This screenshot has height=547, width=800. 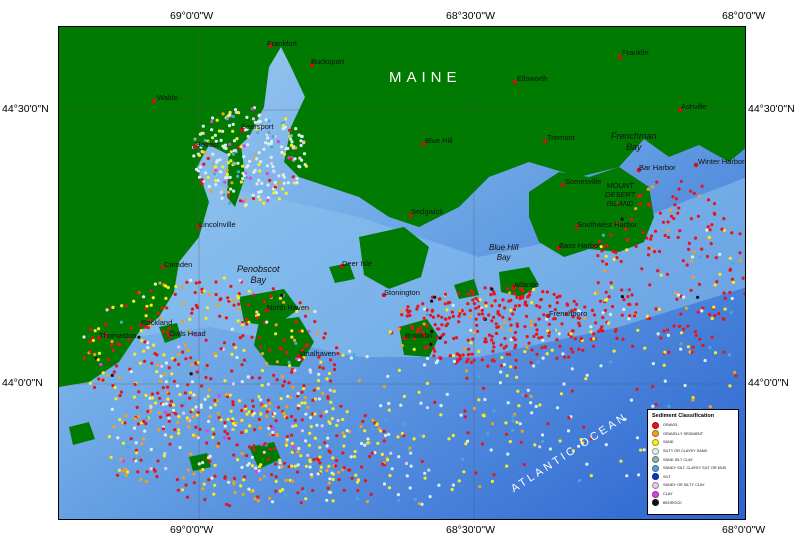 What do you see at coordinates (357, 263) in the screenshot?
I see `place-deer-isle: Deer Isle` at bounding box center [357, 263].